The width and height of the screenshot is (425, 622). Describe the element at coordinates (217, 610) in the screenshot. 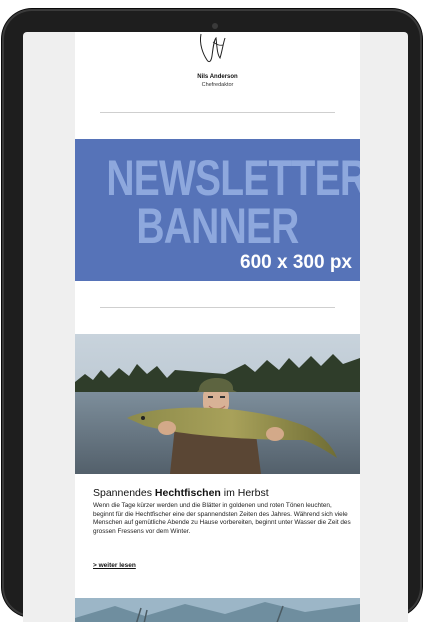

I see `second-article-photo` at that location.